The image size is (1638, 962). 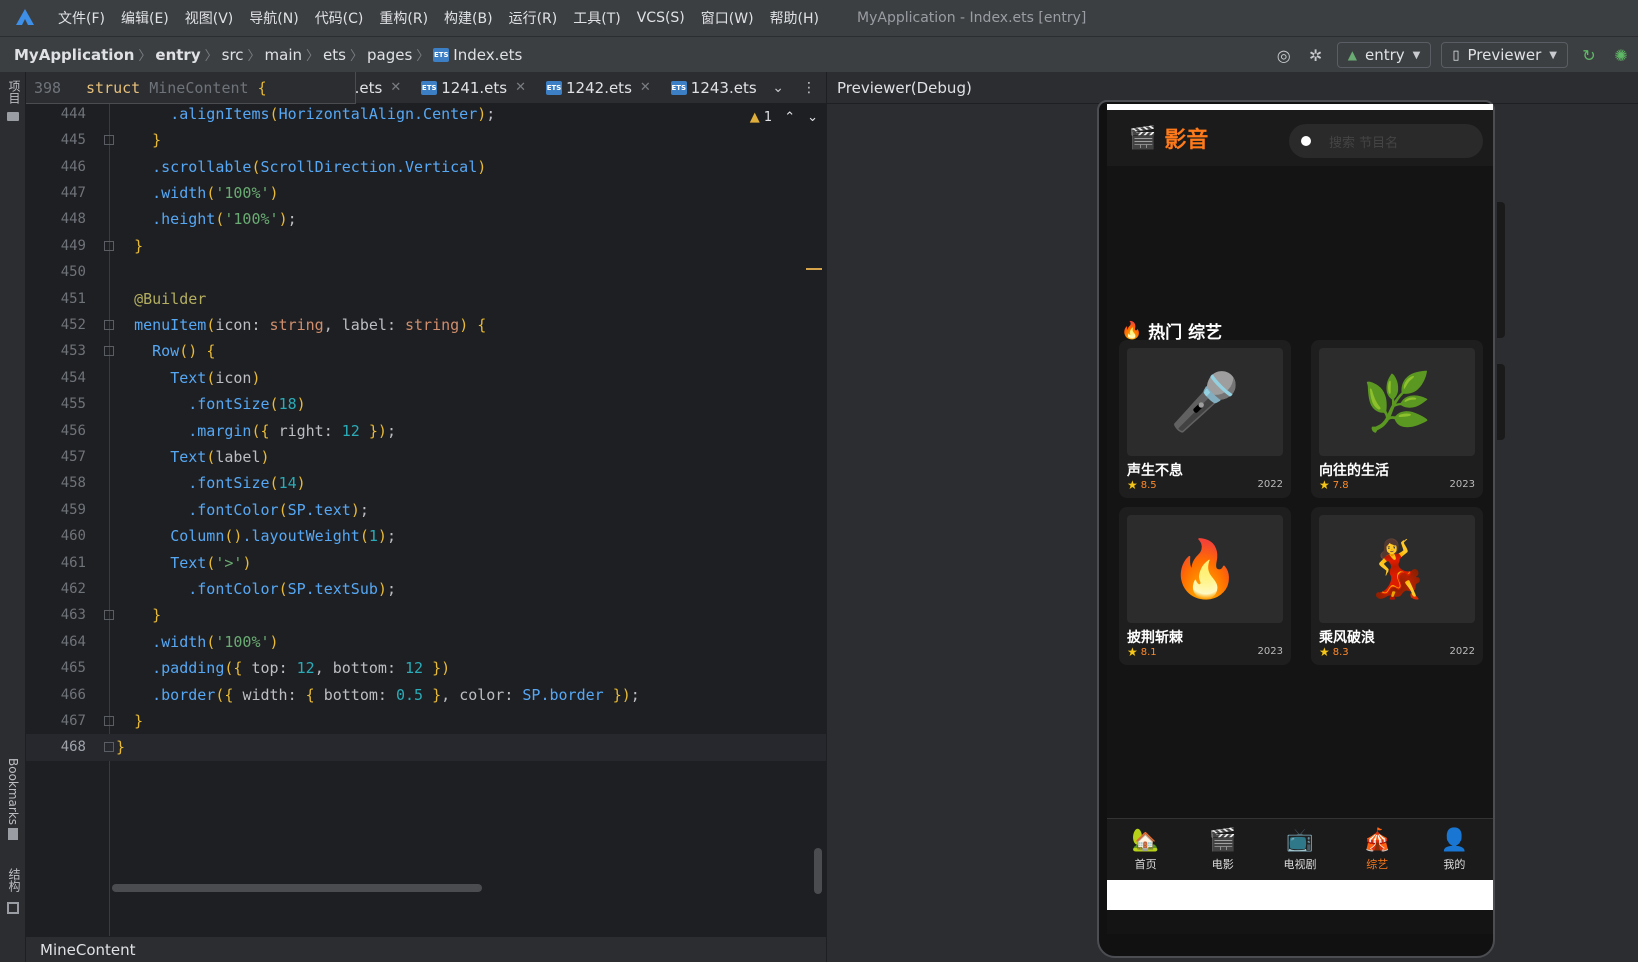 What do you see at coordinates (714, 88) in the screenshot?
I see `tab-1243-ets: ETS 1243.ets` at bounding box center [714, 88].